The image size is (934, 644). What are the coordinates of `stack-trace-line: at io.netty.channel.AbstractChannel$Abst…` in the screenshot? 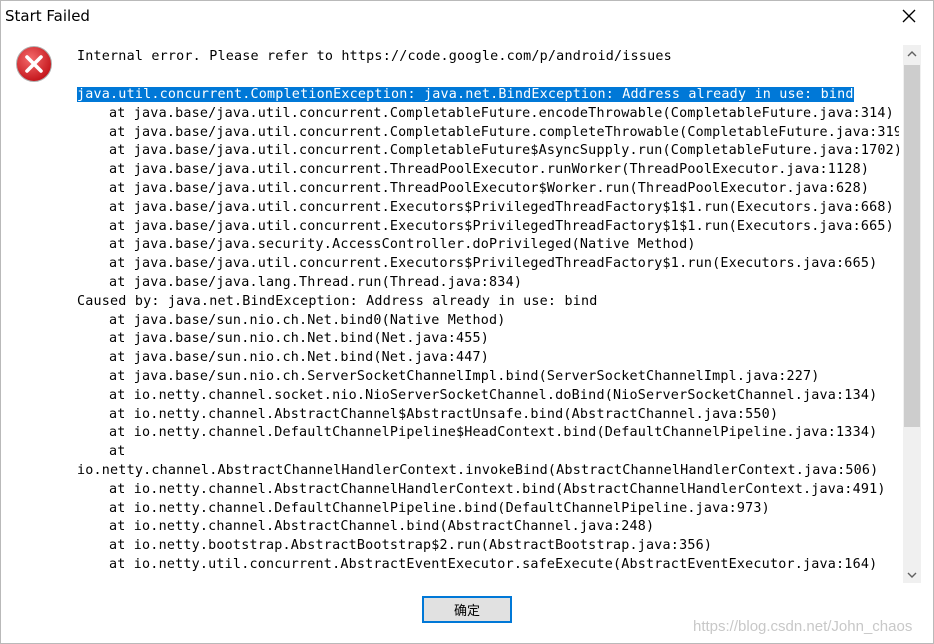 It's located at (444, 414).